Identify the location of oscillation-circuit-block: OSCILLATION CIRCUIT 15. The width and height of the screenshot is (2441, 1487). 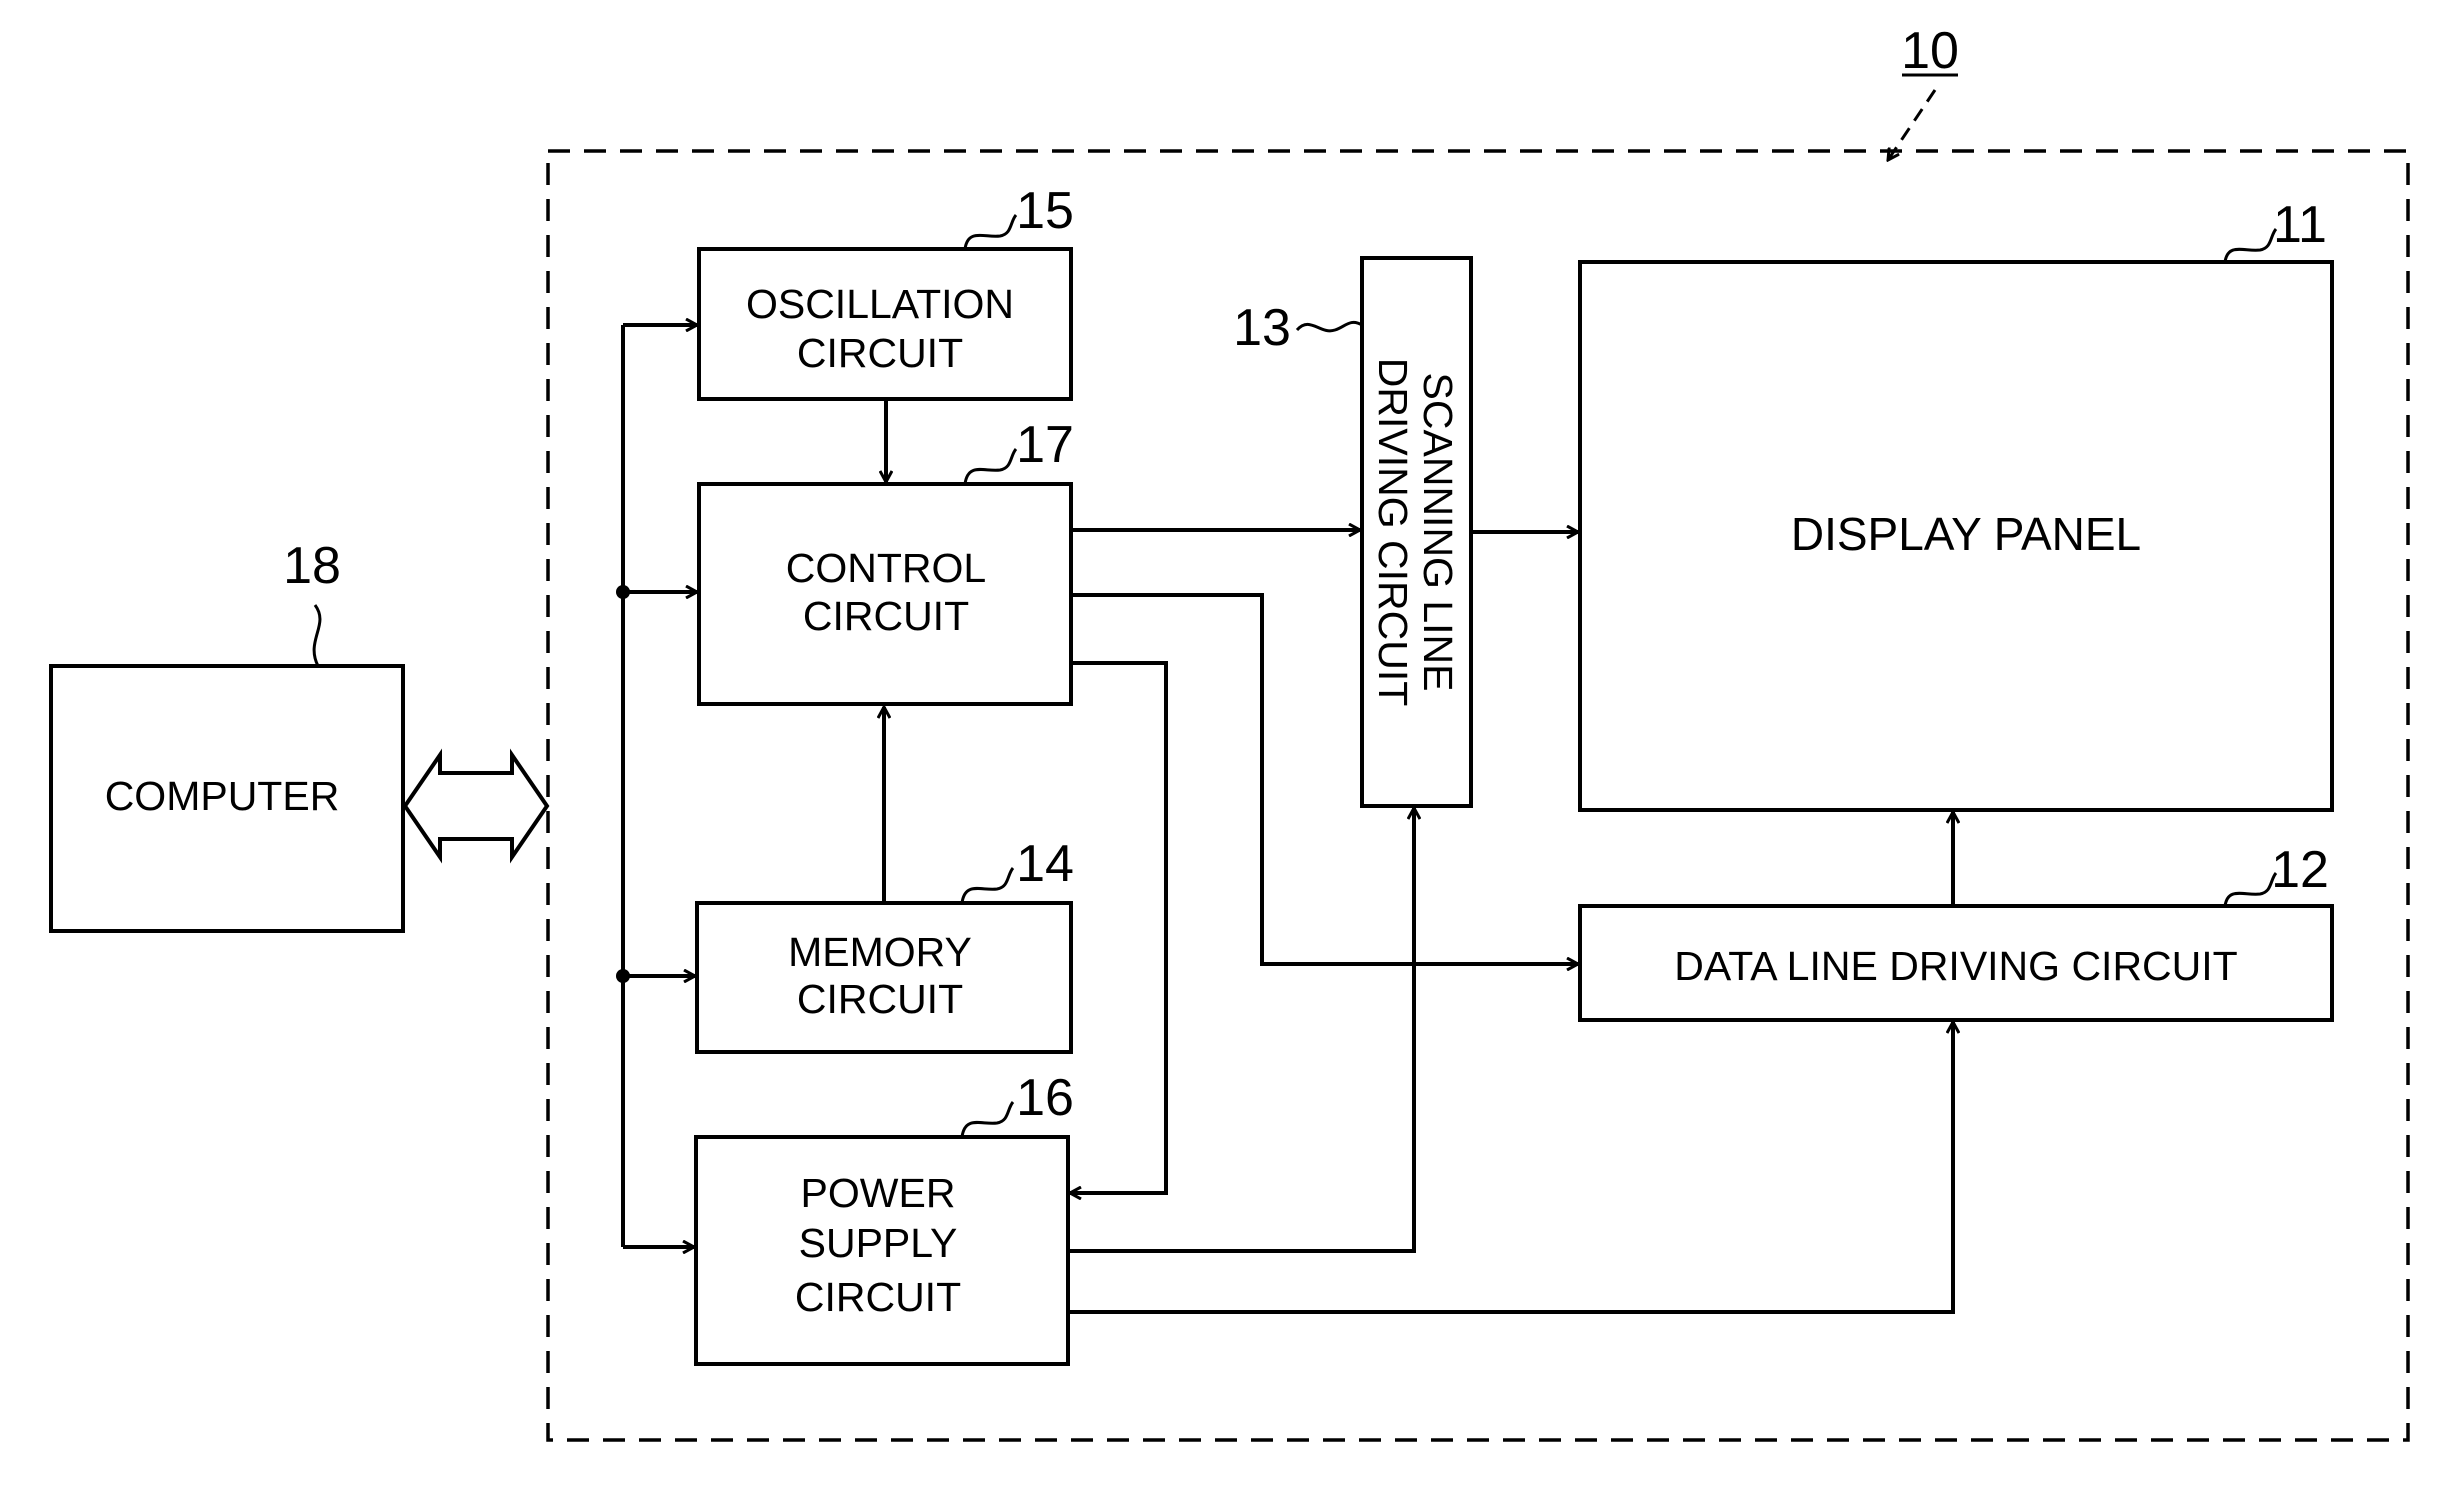
(885, 291).